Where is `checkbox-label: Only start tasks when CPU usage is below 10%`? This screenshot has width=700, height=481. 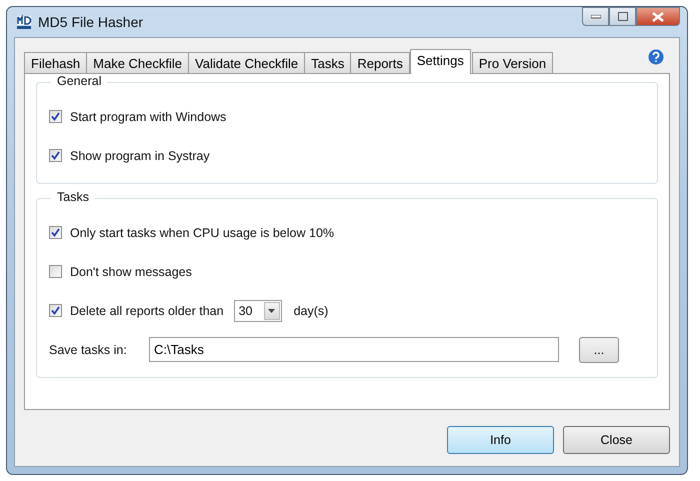
checkbox-label: Only start tasks when CPU usage is below 10% is located at coordinates (202, 233).